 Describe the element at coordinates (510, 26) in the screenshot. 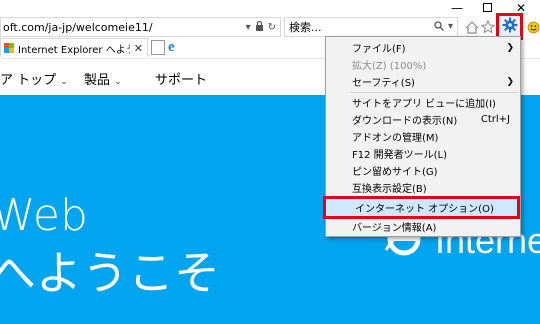

I see `gear-icon` at that location.